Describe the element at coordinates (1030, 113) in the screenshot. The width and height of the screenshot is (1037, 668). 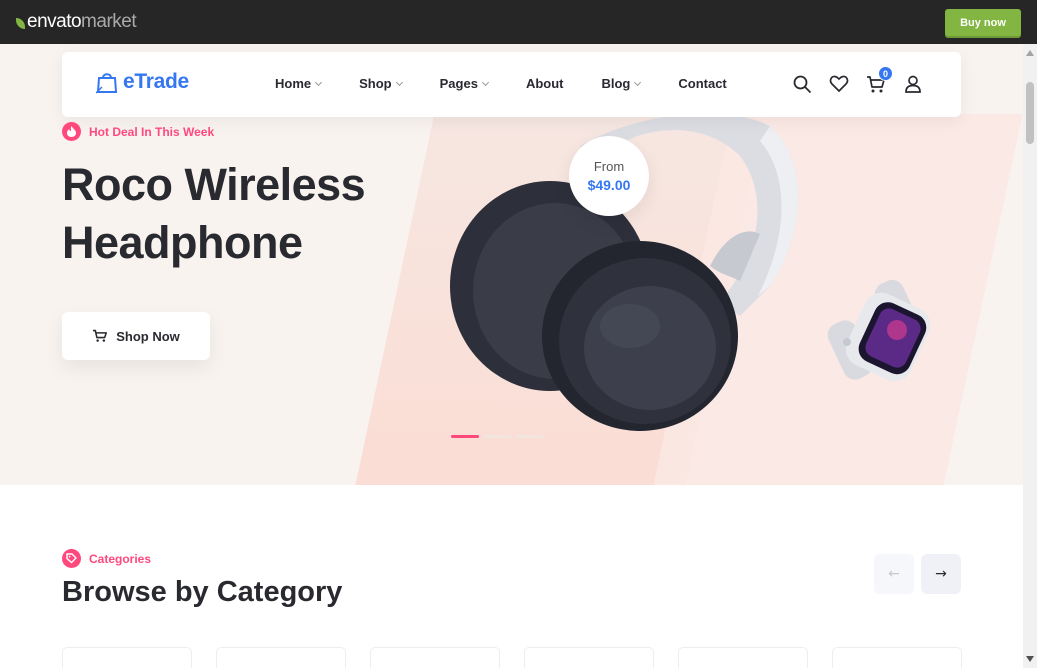
I see `scrollbar-thumb` at that location.